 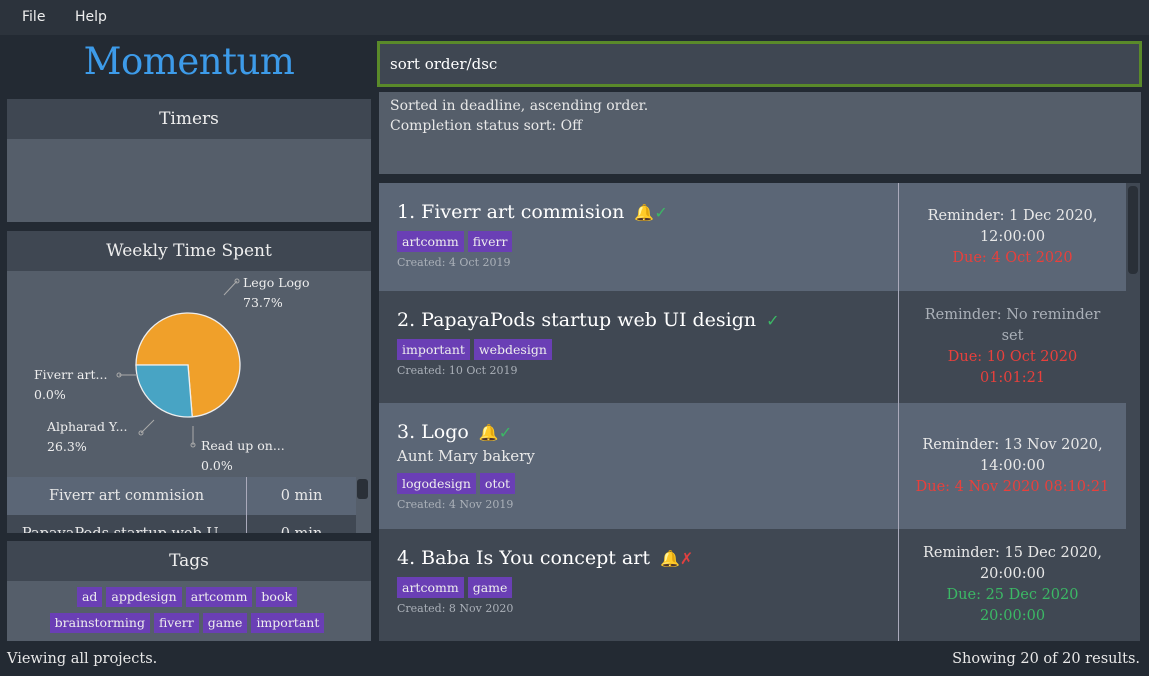 I want to click on cross-icon: ✗, so click(x=686, y=558).